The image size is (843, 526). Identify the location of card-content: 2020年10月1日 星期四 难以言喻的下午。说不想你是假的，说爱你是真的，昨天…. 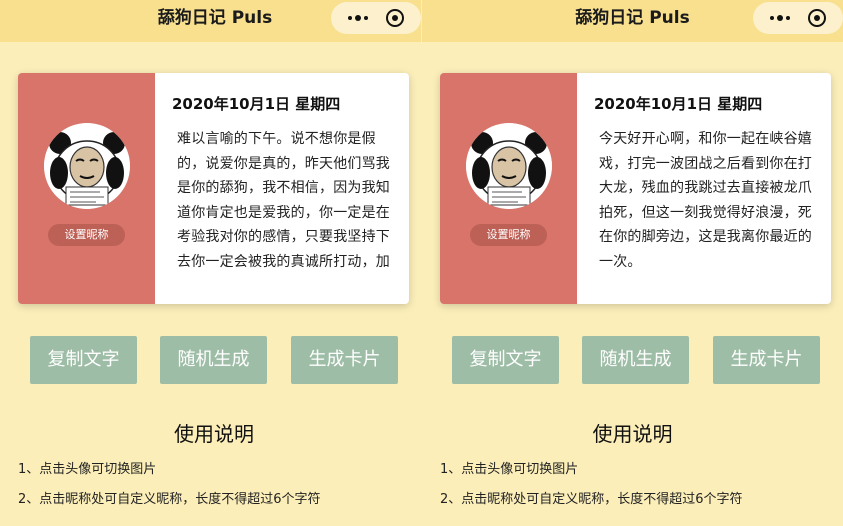
(282, 188).